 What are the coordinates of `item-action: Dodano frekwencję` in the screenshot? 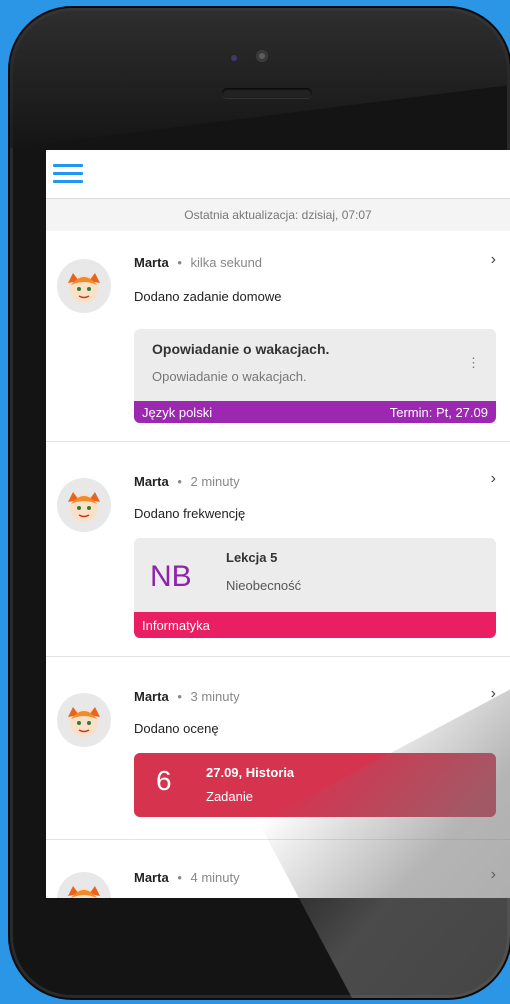 It's located at (190, 513).